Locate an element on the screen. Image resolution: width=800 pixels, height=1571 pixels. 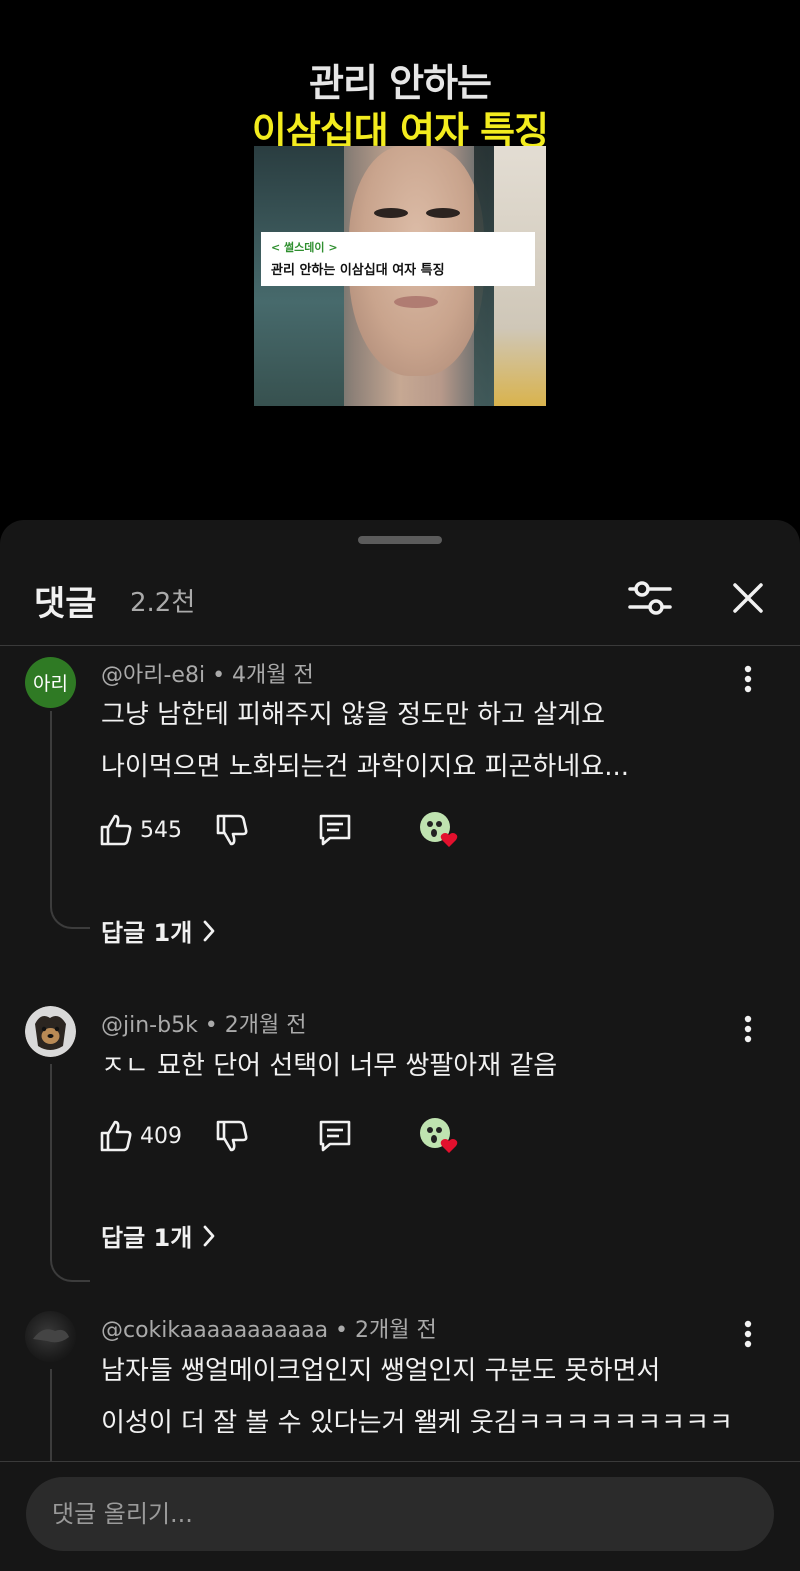
comment-actions: 545 is located at coordinates (280, 830).